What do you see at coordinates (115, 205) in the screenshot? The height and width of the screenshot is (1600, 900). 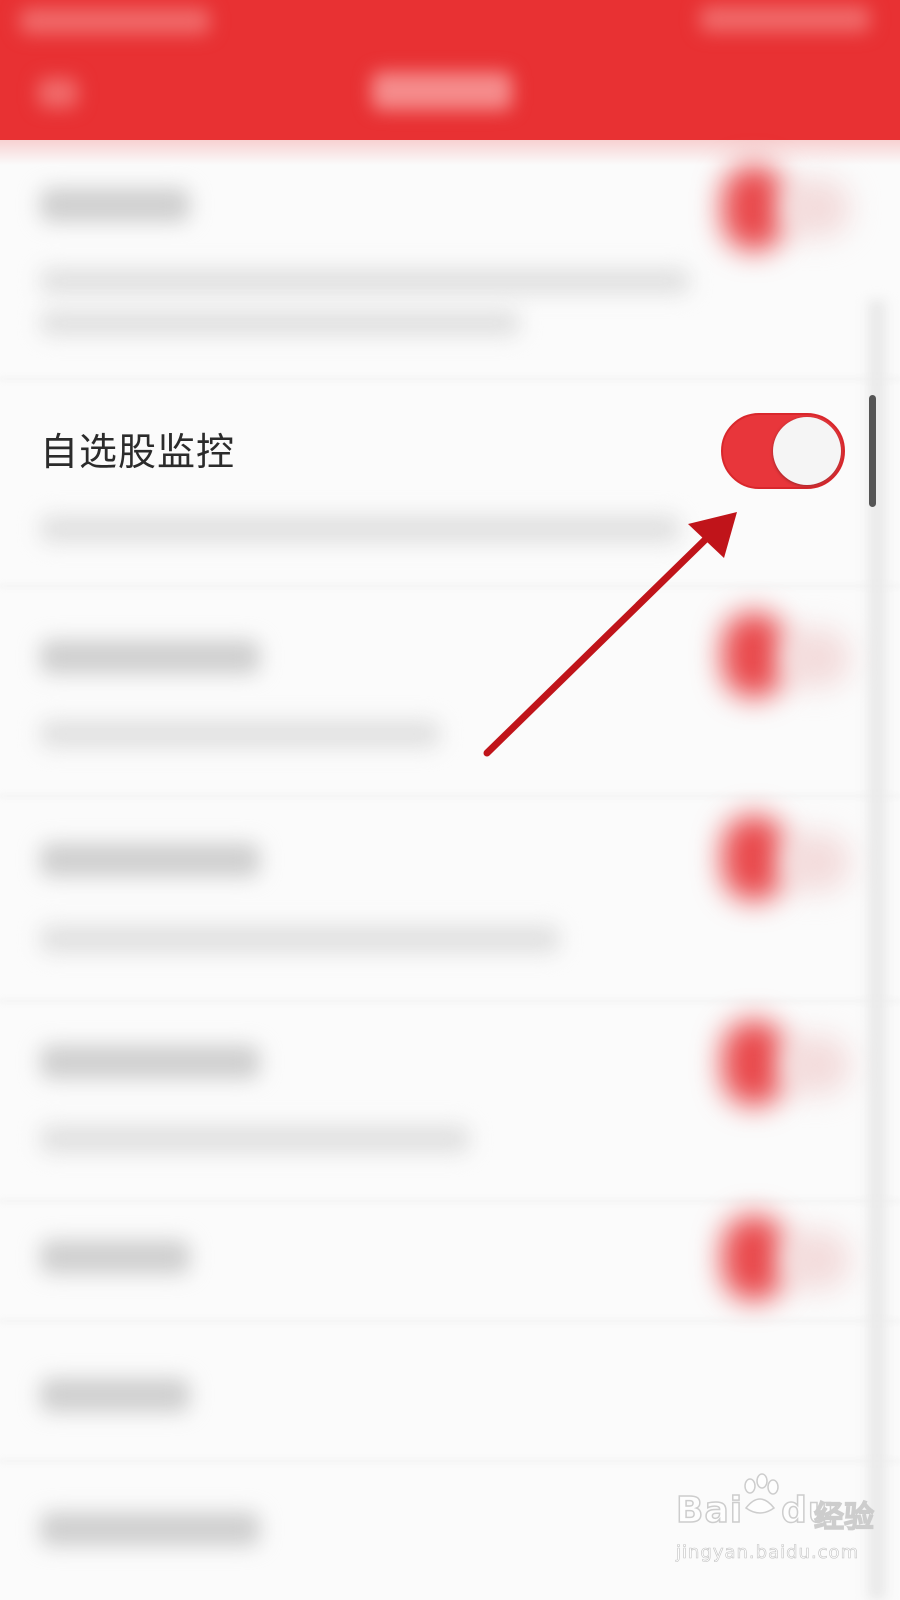 I see `row-1-title-blur` at bounding box center [115, 205].